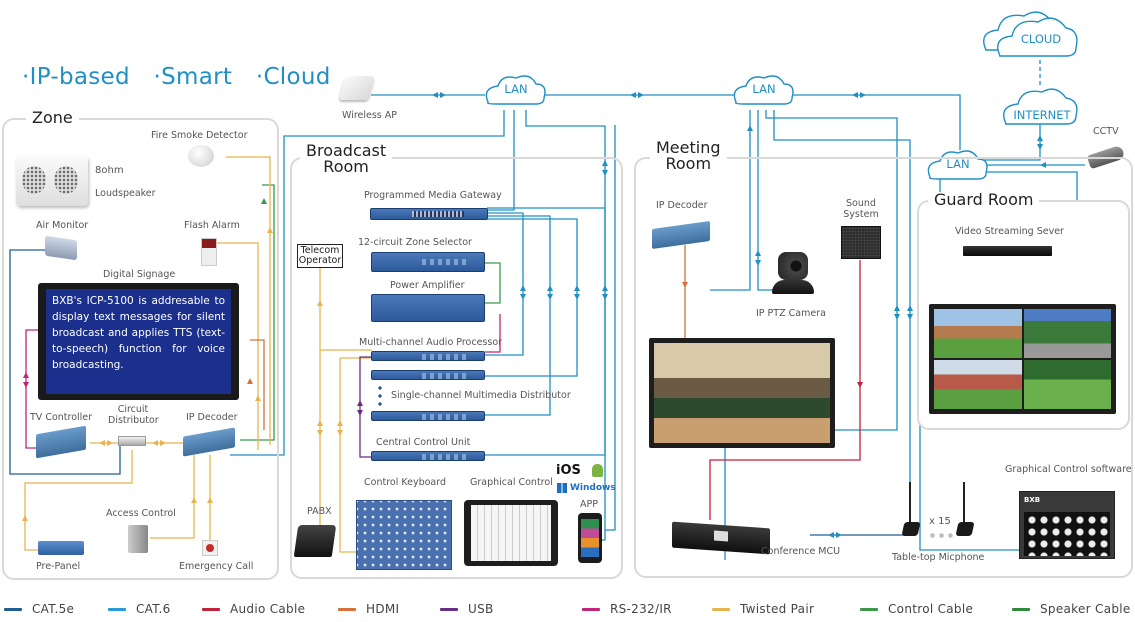 This screenshot has width=1135, height=622. What do you see at coordinates (52, 181) in the screenshot?
I see `loudspeaker-icon` at bounding box center [52, 181].